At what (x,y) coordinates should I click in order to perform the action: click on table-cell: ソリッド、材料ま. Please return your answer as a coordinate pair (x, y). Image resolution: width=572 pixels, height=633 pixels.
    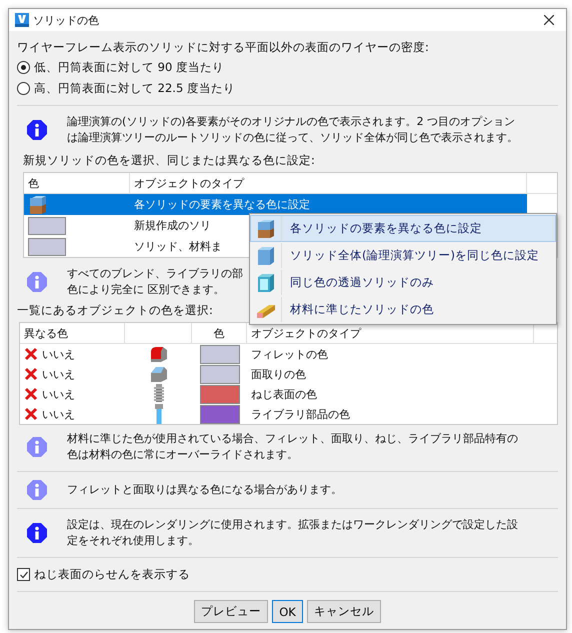
    Looking at the image, I should click on (178, 246).